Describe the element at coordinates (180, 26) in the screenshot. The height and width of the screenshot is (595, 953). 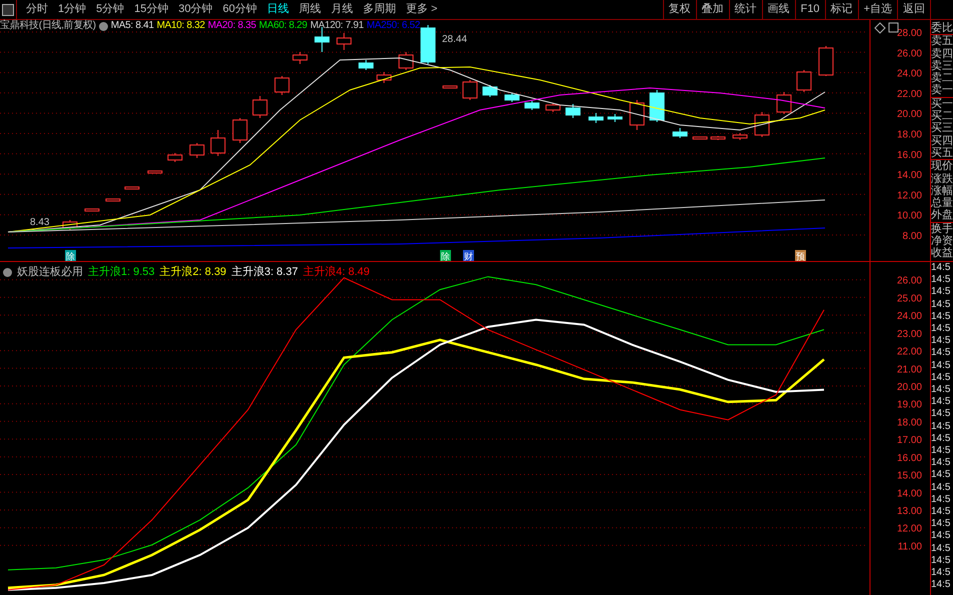
I see `indicator-value: MA10: 8.32` at that location.